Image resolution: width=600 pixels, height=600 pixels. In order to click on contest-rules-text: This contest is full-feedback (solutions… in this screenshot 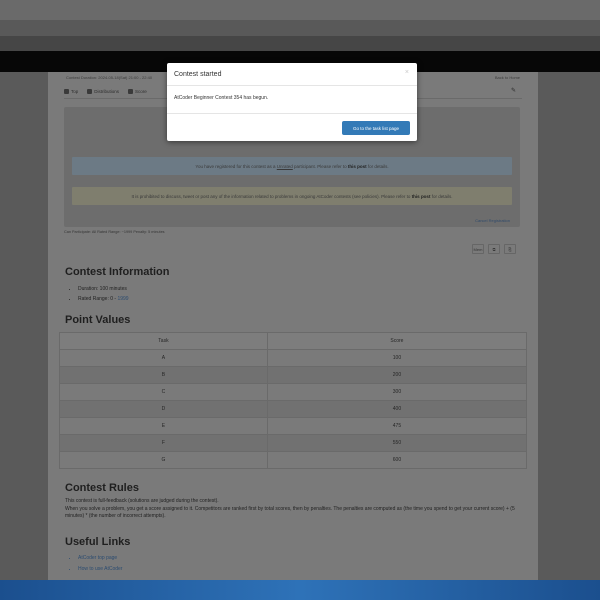, I will do `click(293, 509)`.